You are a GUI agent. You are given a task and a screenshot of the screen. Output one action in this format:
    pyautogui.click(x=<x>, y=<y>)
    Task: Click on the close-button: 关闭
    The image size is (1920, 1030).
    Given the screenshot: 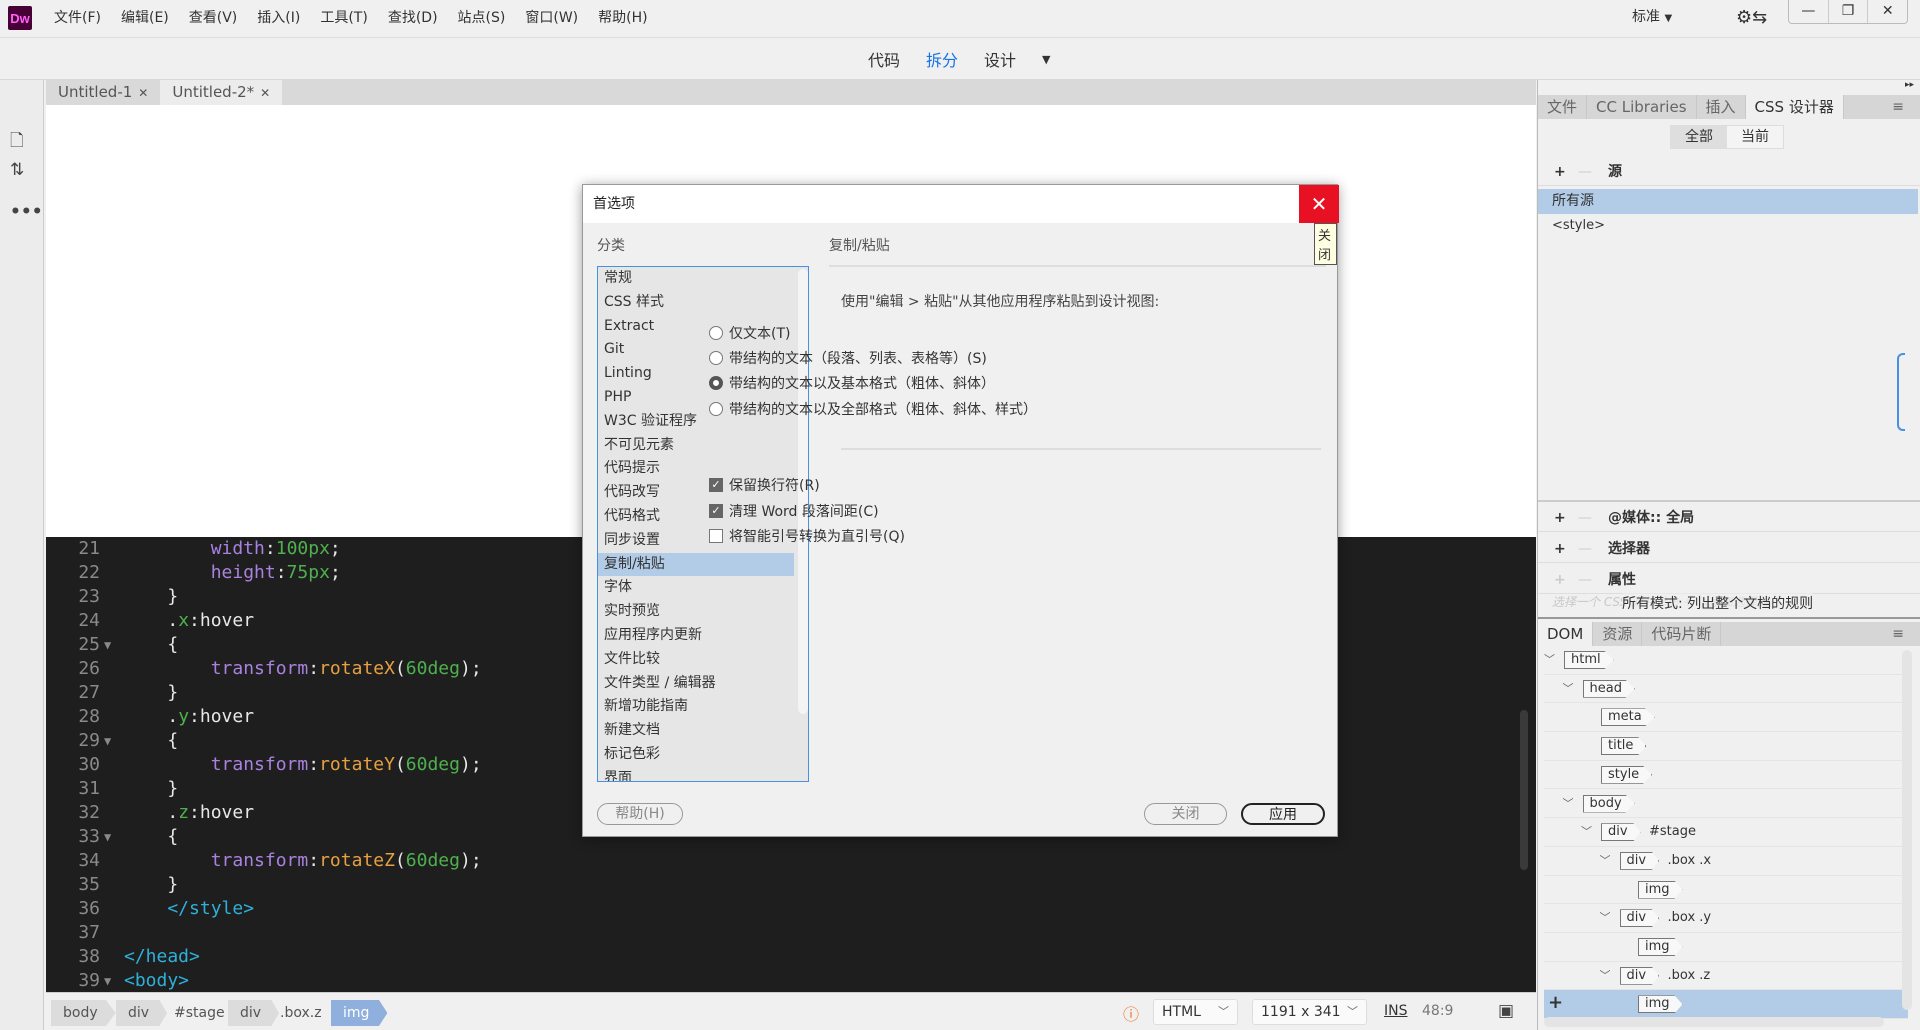 What is the action you would take?
    pyautogui.click(x=1185, y=814)
    